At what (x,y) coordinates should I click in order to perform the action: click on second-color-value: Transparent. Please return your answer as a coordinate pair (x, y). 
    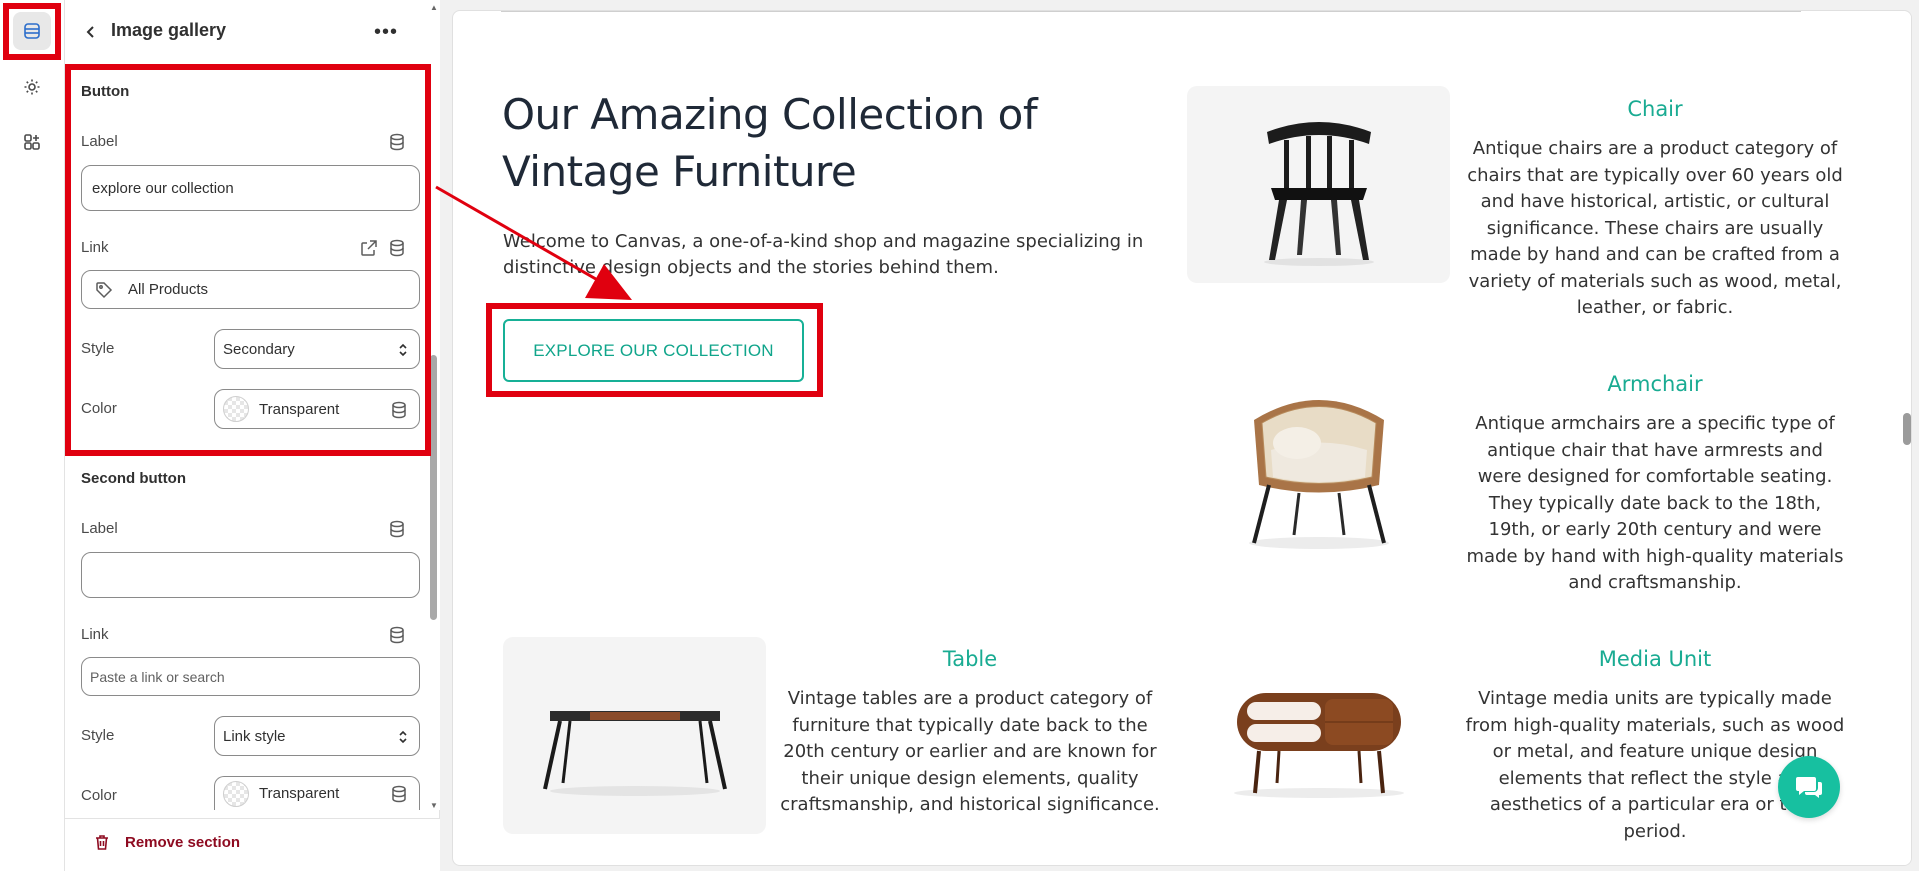
    Looking at the image, I should click on (299, 793).